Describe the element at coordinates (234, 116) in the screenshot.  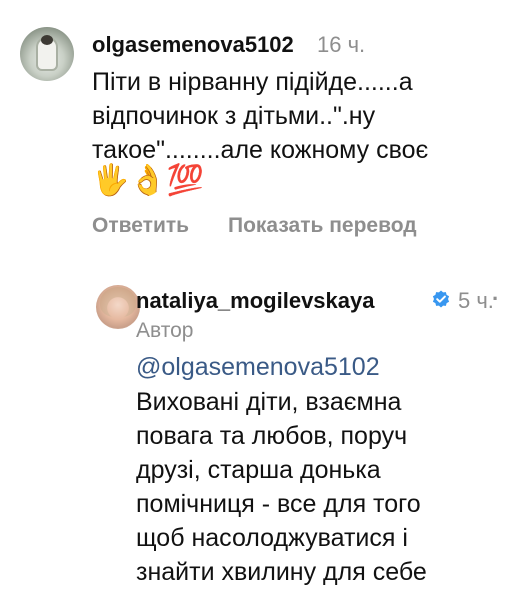
I see `comment-text-line-2: відпочинок з дітьми..".ну` at that location.